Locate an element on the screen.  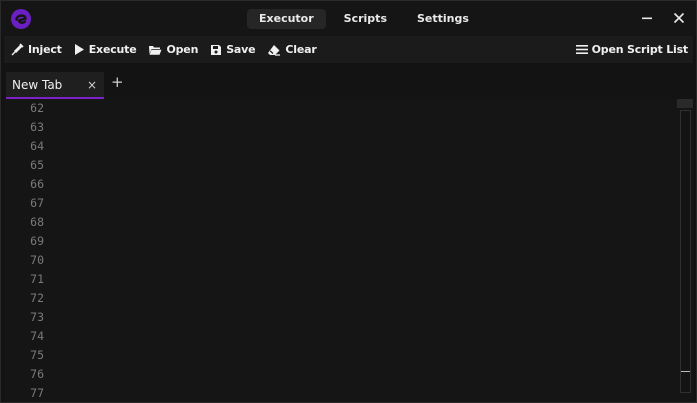
vertical-scrollbar is located at coordinates (685, 251).